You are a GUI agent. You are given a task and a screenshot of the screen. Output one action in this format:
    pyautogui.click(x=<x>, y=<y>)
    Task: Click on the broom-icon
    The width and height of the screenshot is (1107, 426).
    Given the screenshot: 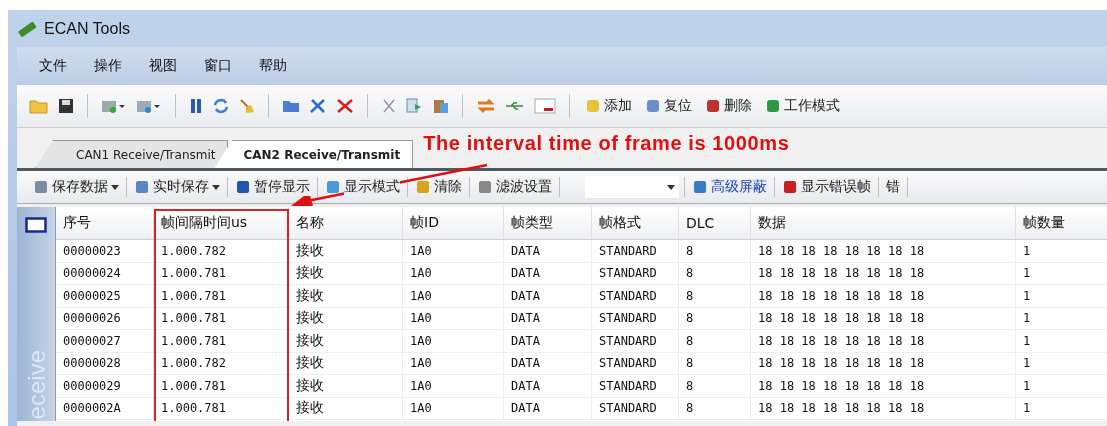 What is the action you would take?
    pyautogui.click(x=247, y=106)
    